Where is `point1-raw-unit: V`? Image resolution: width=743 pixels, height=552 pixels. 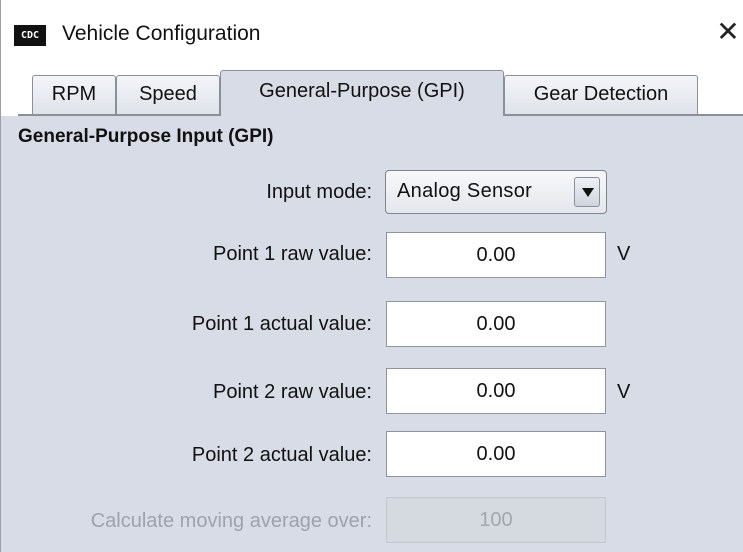 point1-raw-unit: V is located at coordinates (624, 254).